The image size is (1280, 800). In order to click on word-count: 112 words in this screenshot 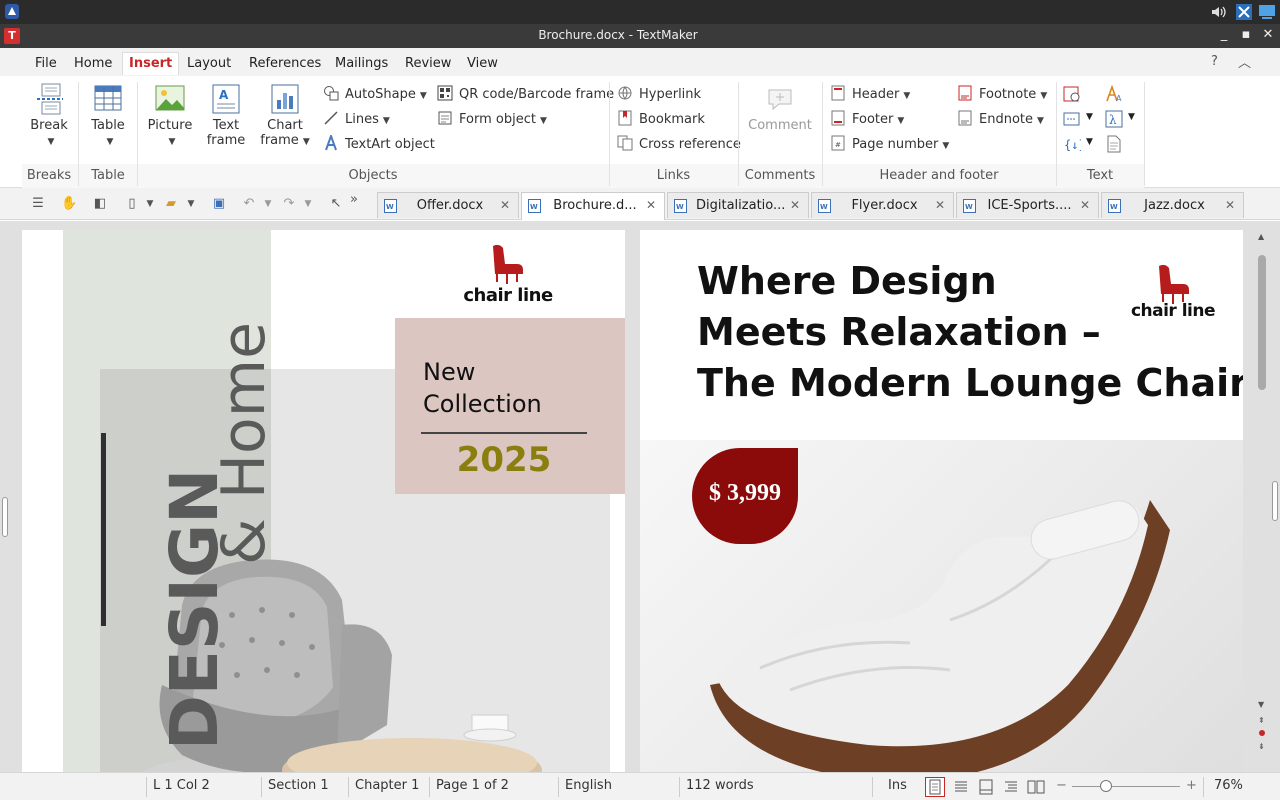, I will do `click(720, 785)`.